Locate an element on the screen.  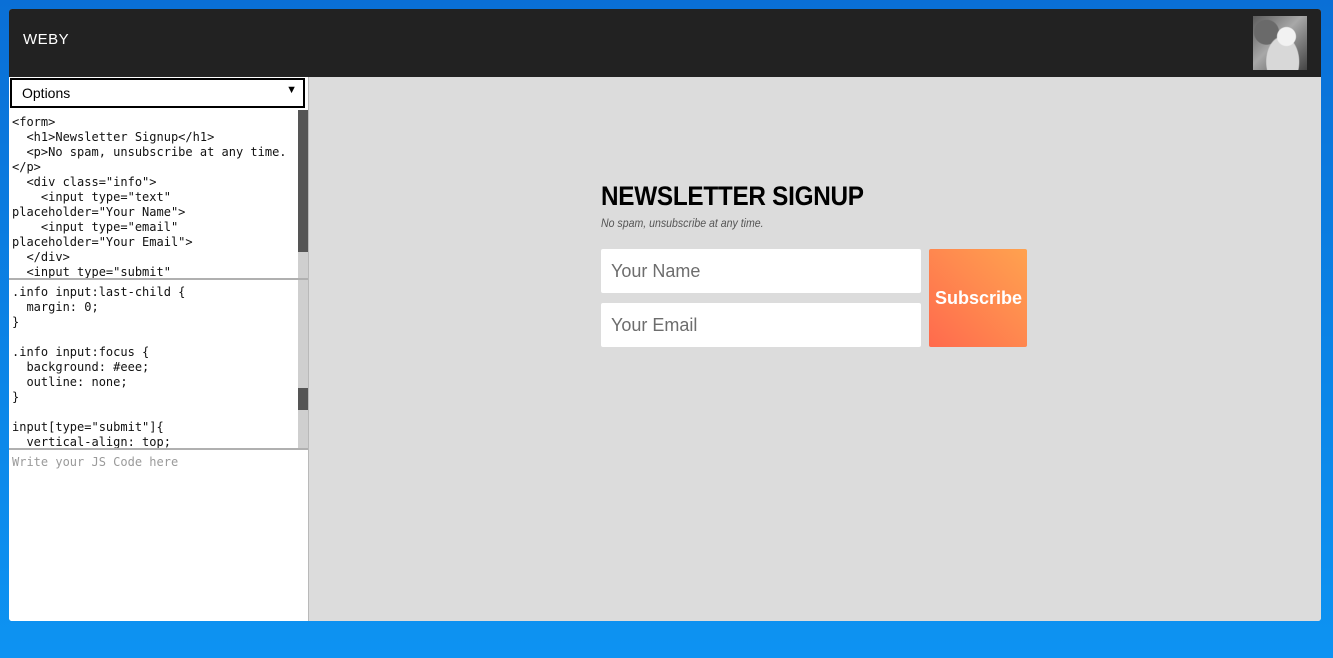
subscribe-button: Subscribe is located at coordinates (978, 298).